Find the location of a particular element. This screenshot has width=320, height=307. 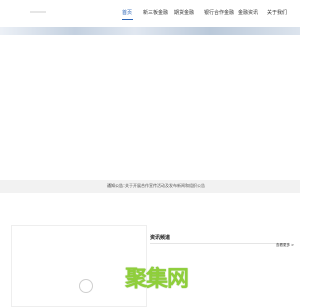

notice-link: 关于开展合作宣传活动及发布新闻和组织公告 is located at coordinates (165, 186).